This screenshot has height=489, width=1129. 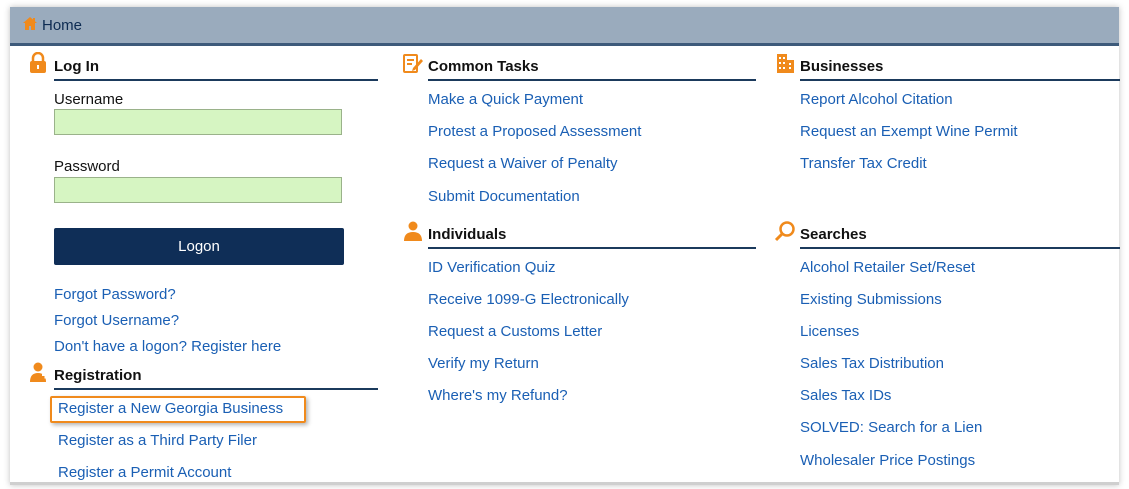 I want to click on username-field, so click(x=198, y=122).